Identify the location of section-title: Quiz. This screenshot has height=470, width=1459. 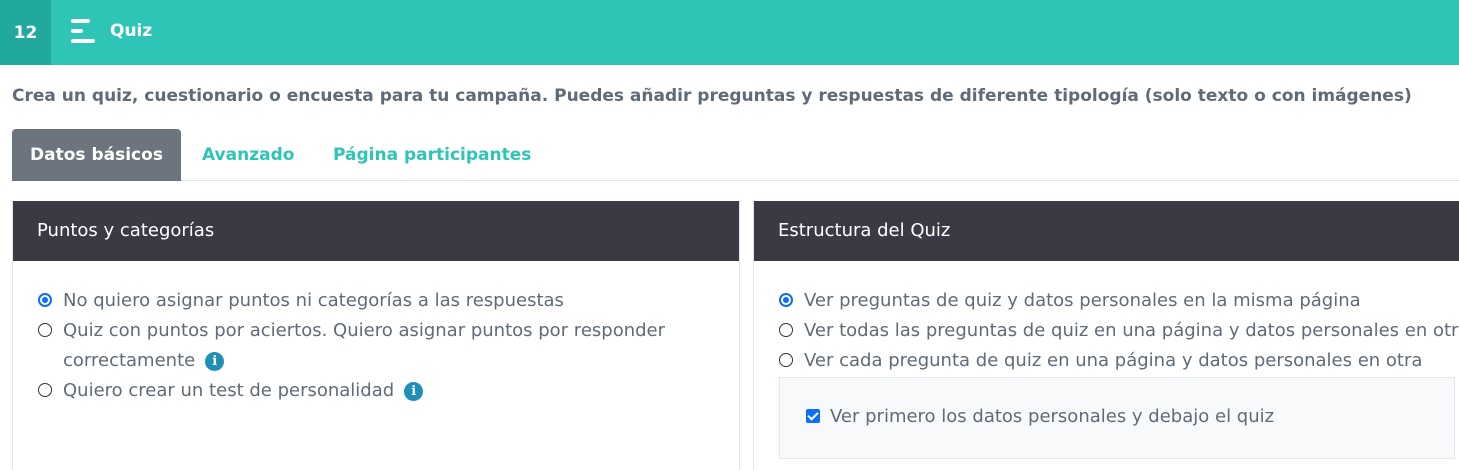
(131, 31).